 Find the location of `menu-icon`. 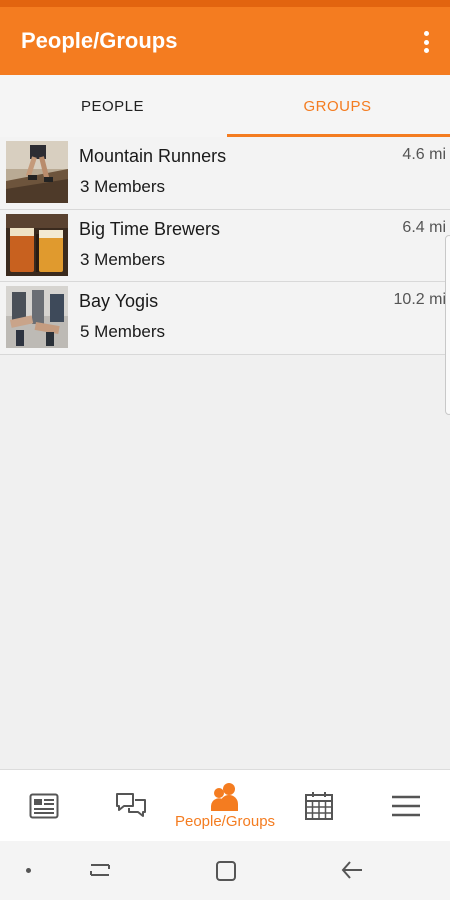

menu-icon is located at coordinates (406, 805).